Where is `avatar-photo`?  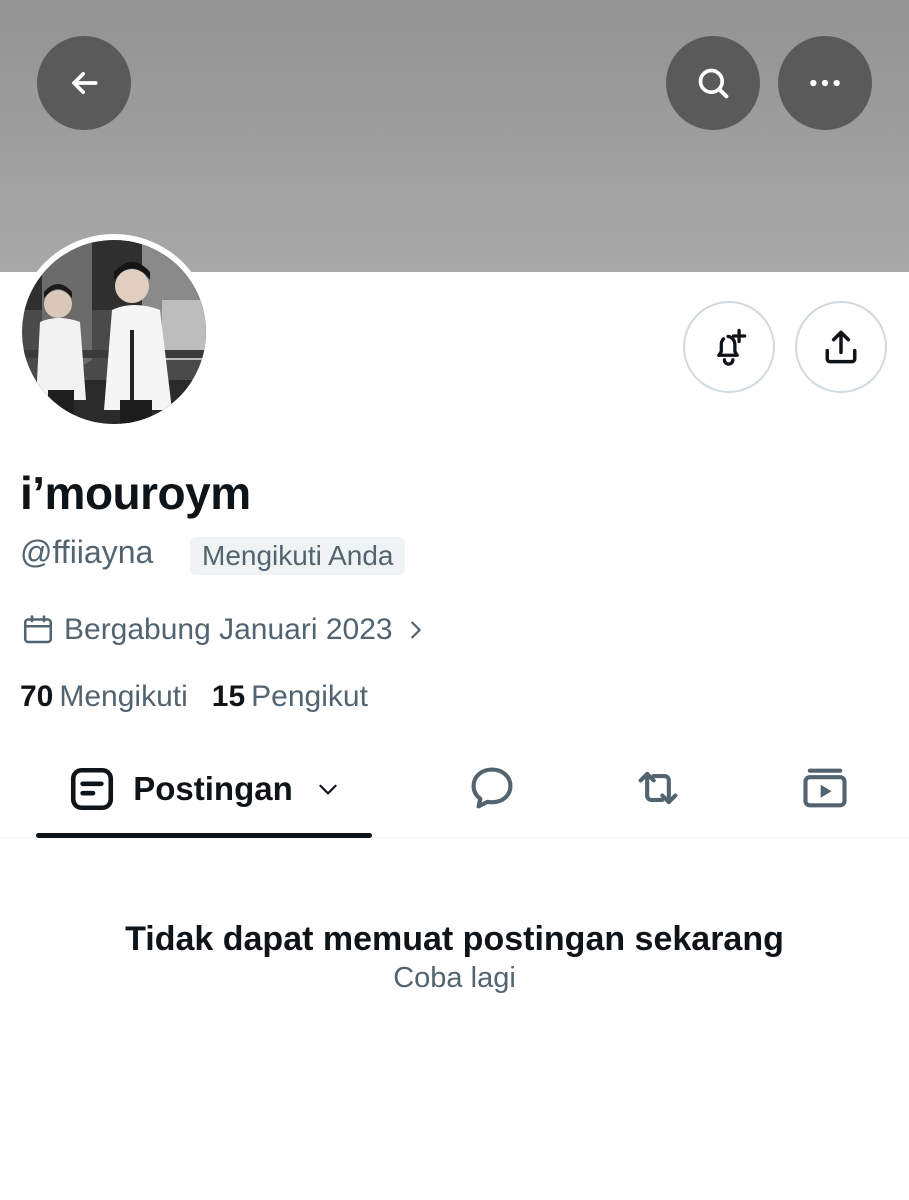 avatar-photo is located at coordinates (114, 332).